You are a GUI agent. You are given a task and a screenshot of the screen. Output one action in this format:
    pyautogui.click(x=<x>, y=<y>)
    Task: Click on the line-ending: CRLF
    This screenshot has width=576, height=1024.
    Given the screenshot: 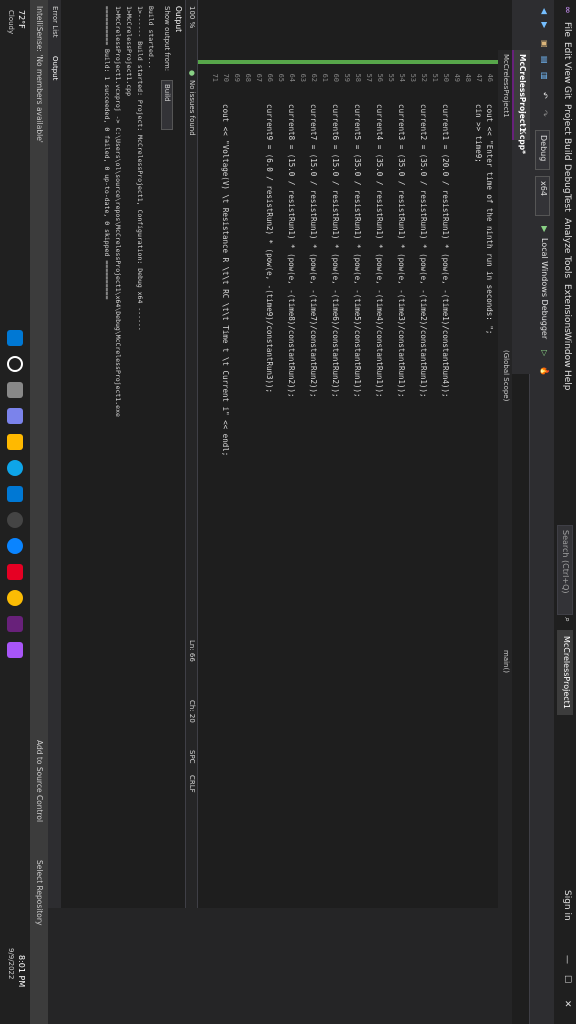 What is the action you would take?
    pyautogui.click(x=192, y=784)
    